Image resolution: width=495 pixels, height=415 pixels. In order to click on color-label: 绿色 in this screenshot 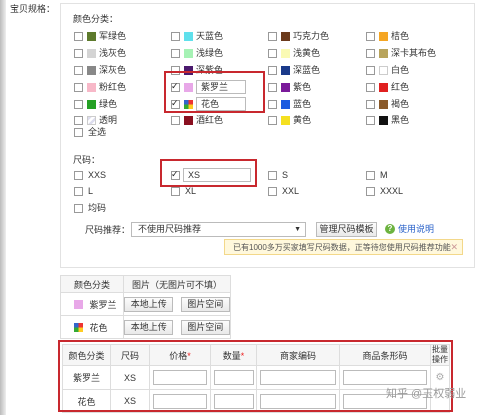, I will do `click(108, 104)`.